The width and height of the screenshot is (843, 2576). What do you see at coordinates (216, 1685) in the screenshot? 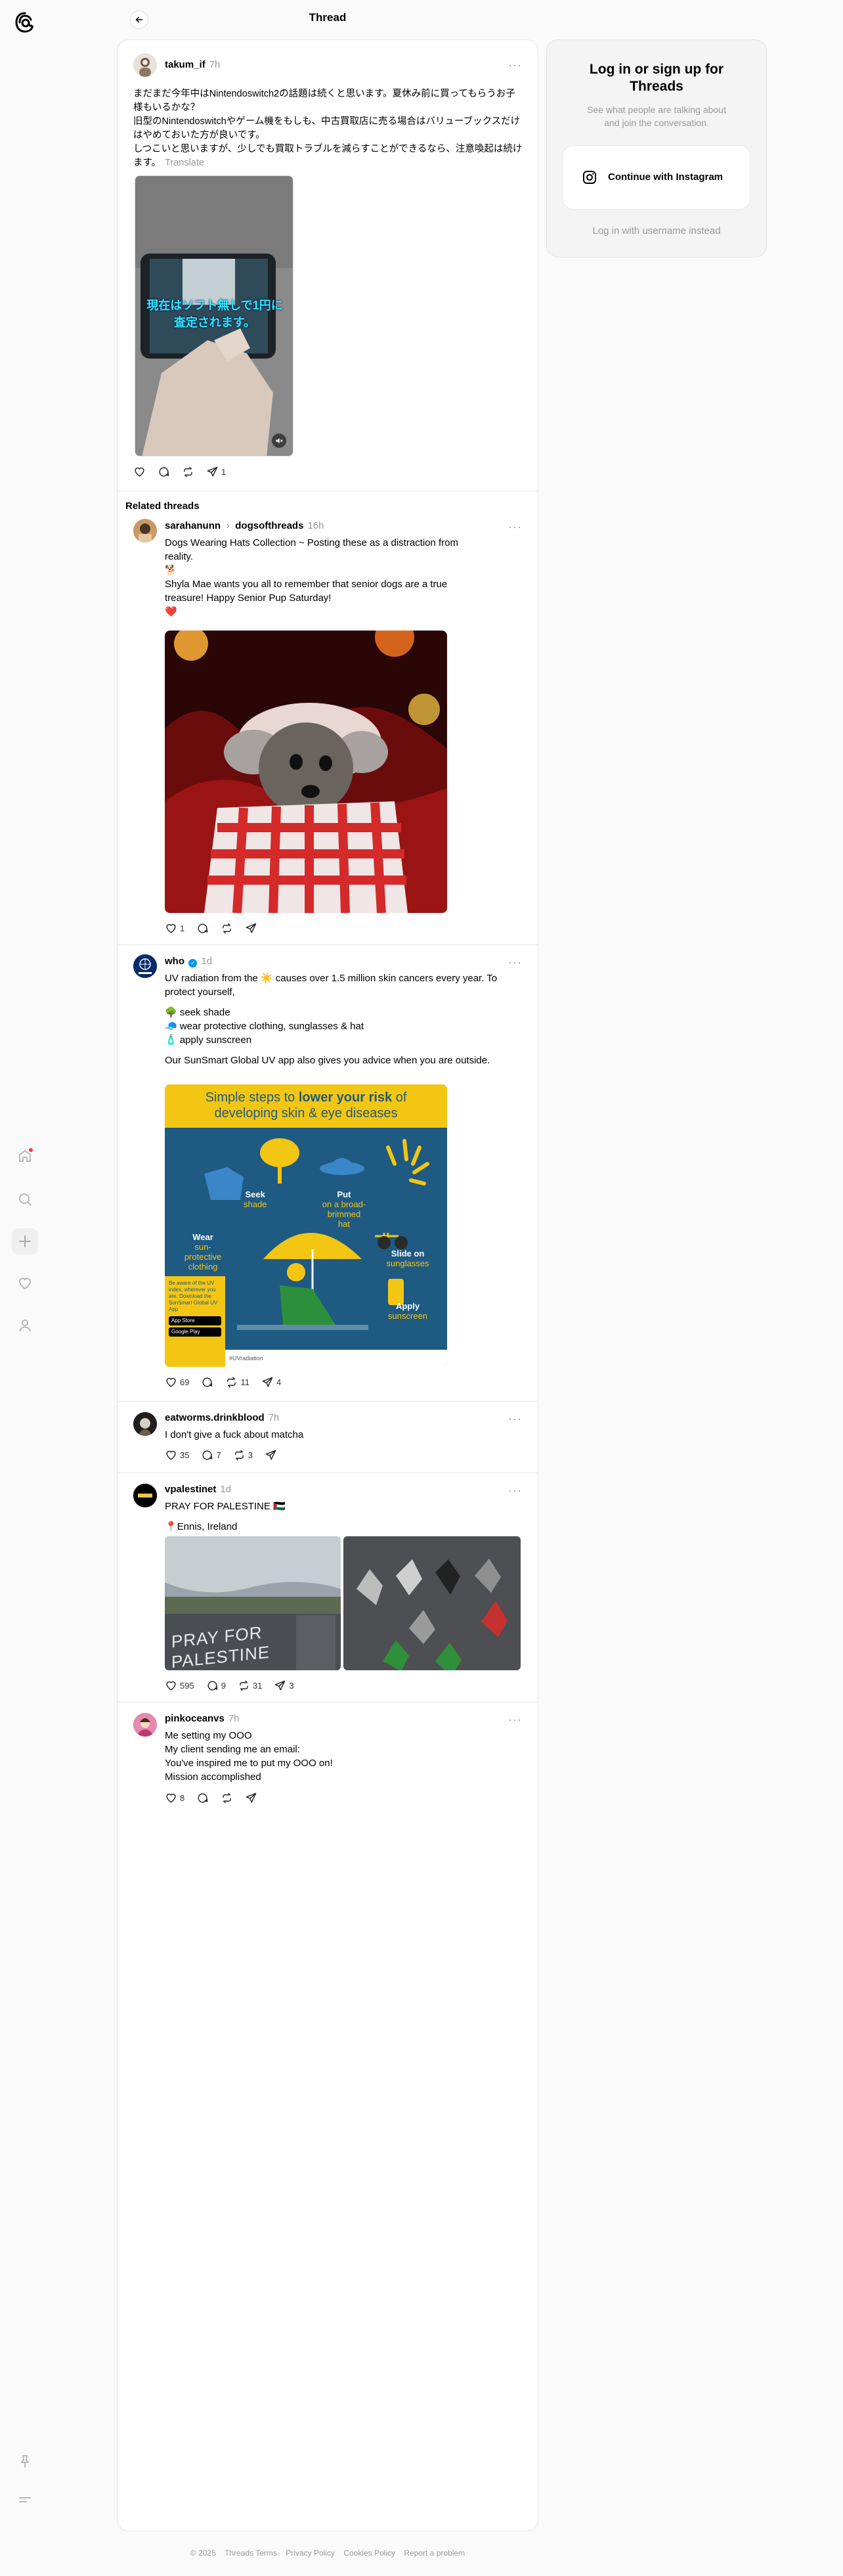
I see `reply-button: 9` at bounding box center [216, 1685].